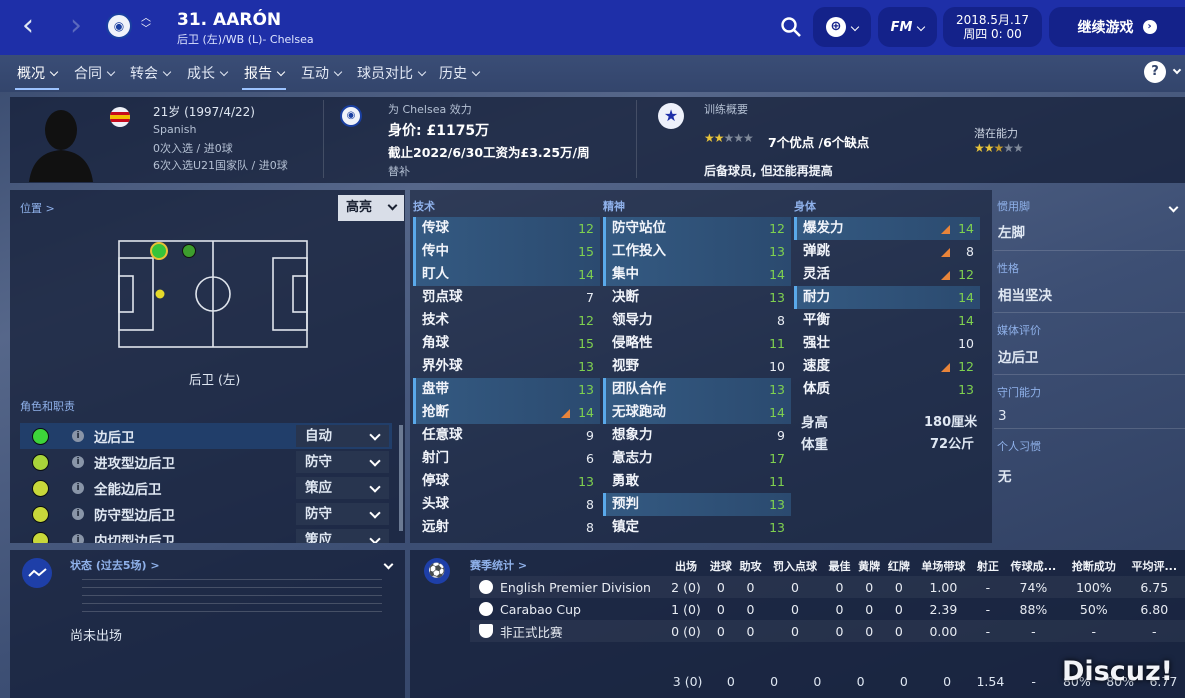 This screenshot has height=698, width=1185. What do you see at coordinates (697, 228) in the screenshot?
I see `attribute-row: 防守站位 12` at bounding box center [697, 228].